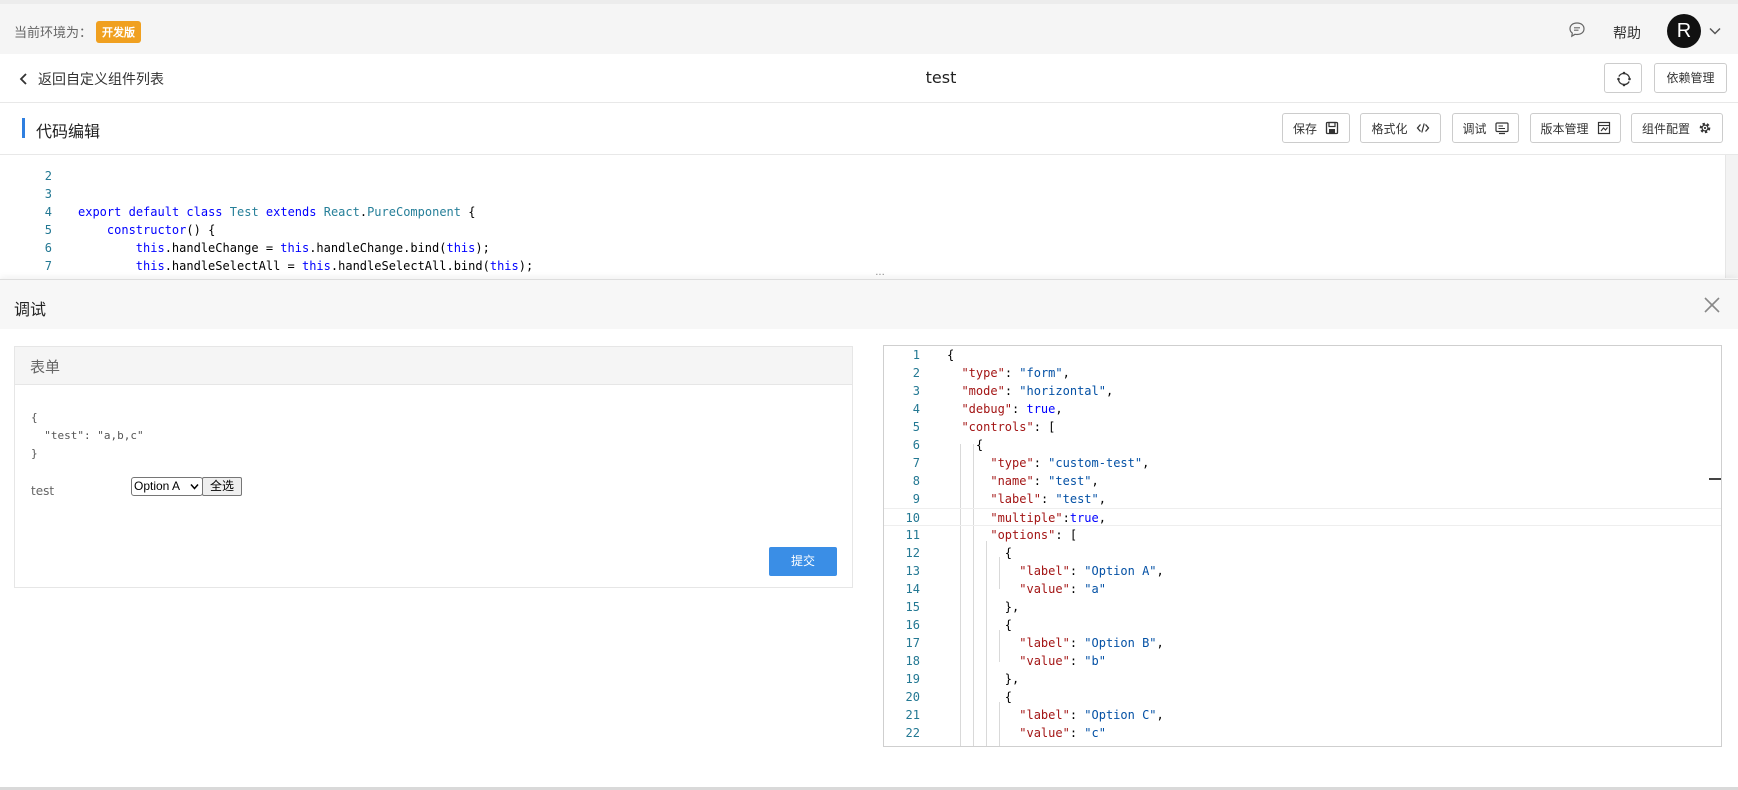 The image size is (1738, 790). I want to click on scroll-marker, so click(1715, 479).